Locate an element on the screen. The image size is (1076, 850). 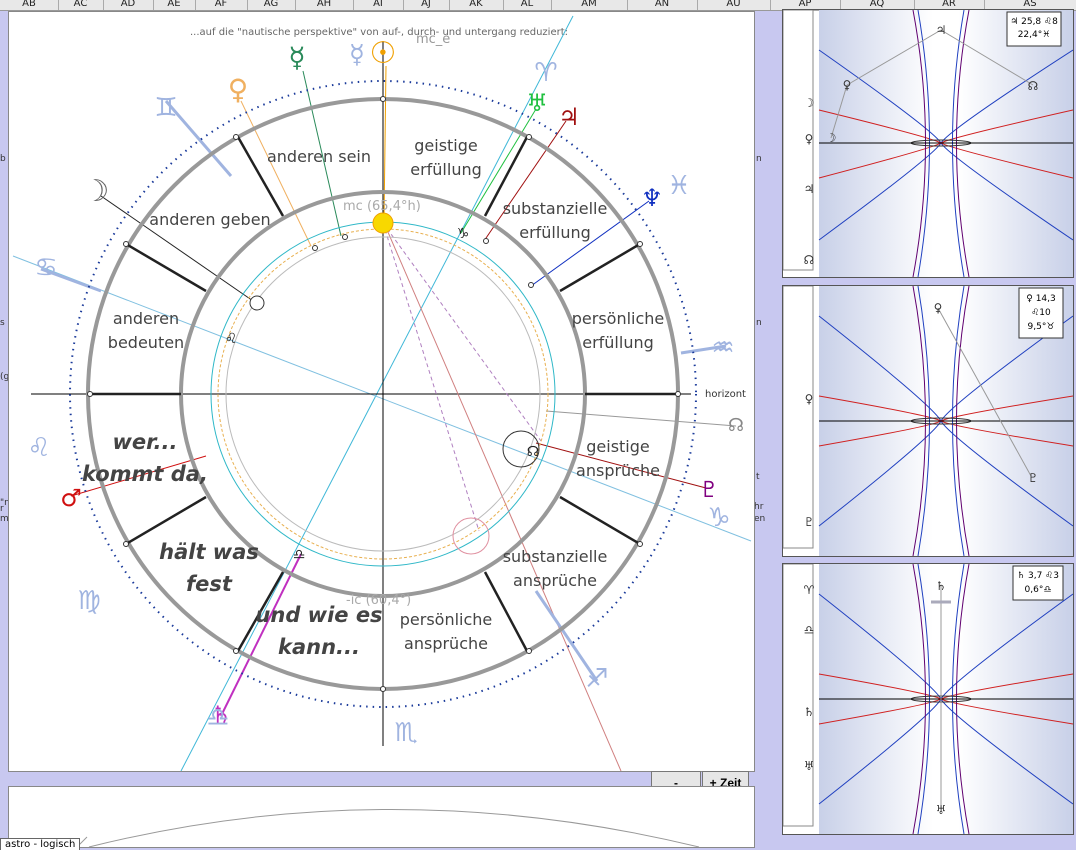
node-axis-icon: ☊ is located at coordinates (809, 260).